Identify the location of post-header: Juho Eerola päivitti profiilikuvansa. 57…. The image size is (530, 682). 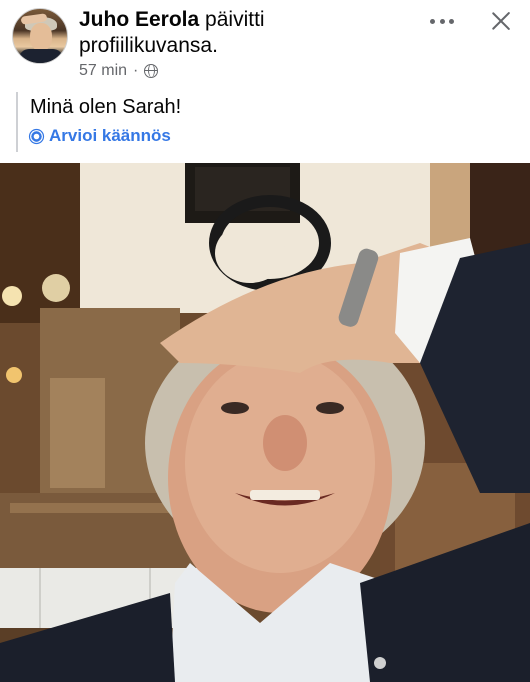
(265, 44).